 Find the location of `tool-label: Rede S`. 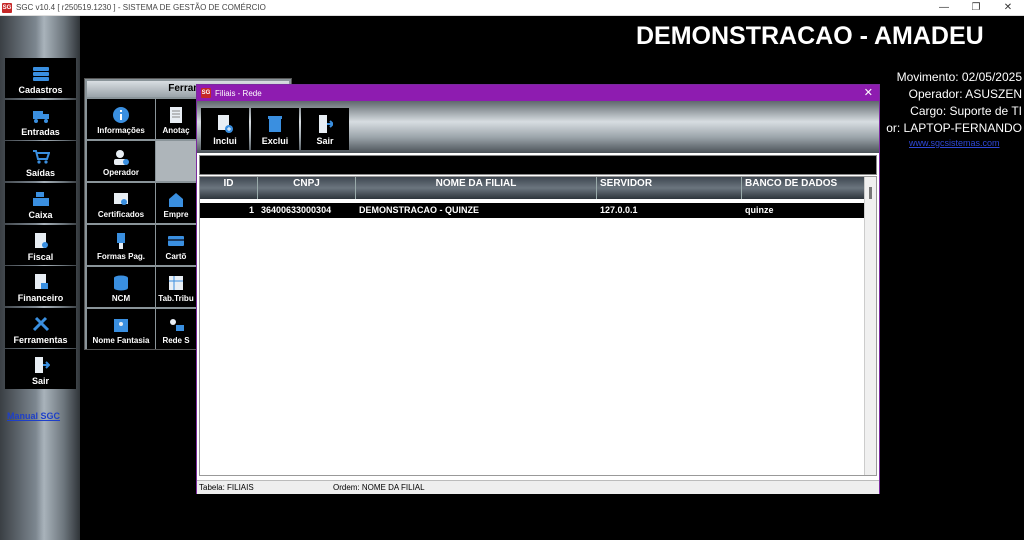

tool-label: Rede S is located at coordinates (176, 340).